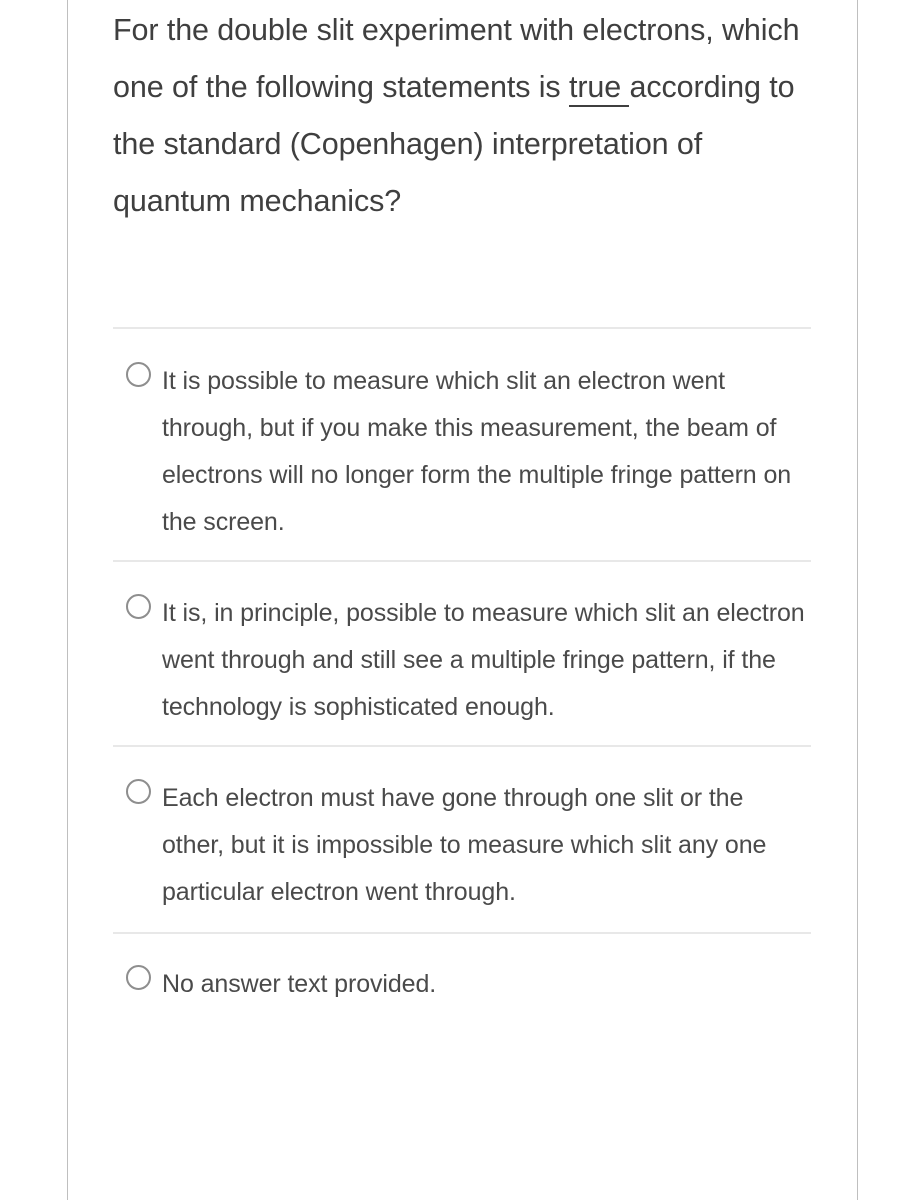 The width and height of the screenshot is (924, 1200). I want to click on answer-option-4: No answer text provided., so click(462, 980).